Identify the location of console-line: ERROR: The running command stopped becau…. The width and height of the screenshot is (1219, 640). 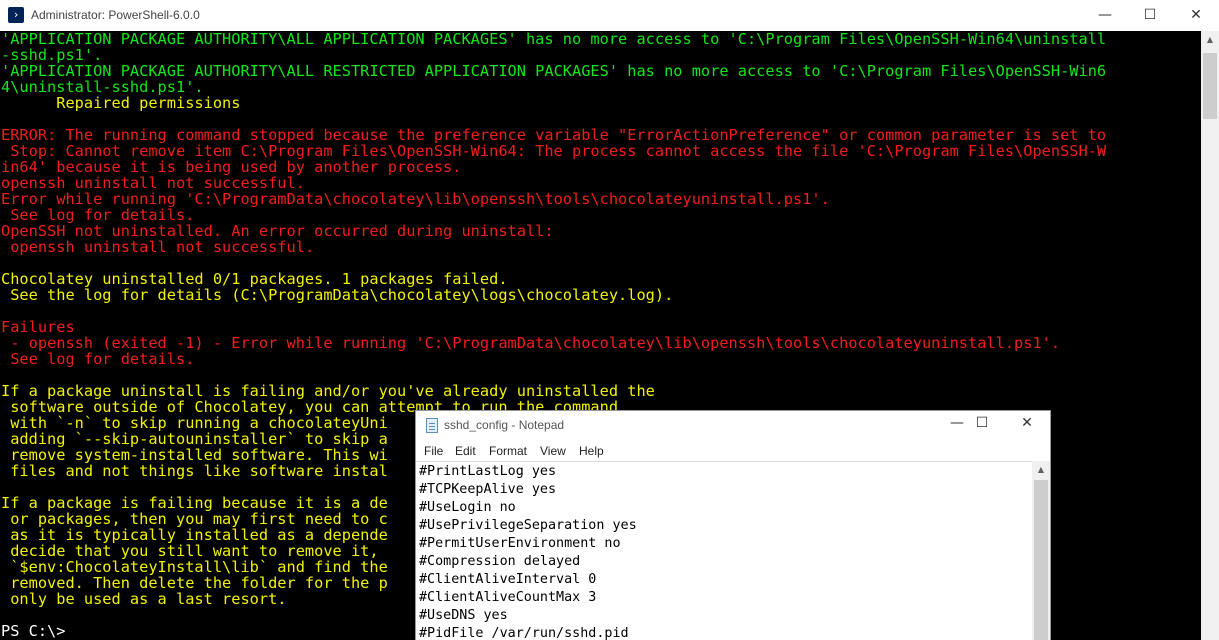
(554, 135).